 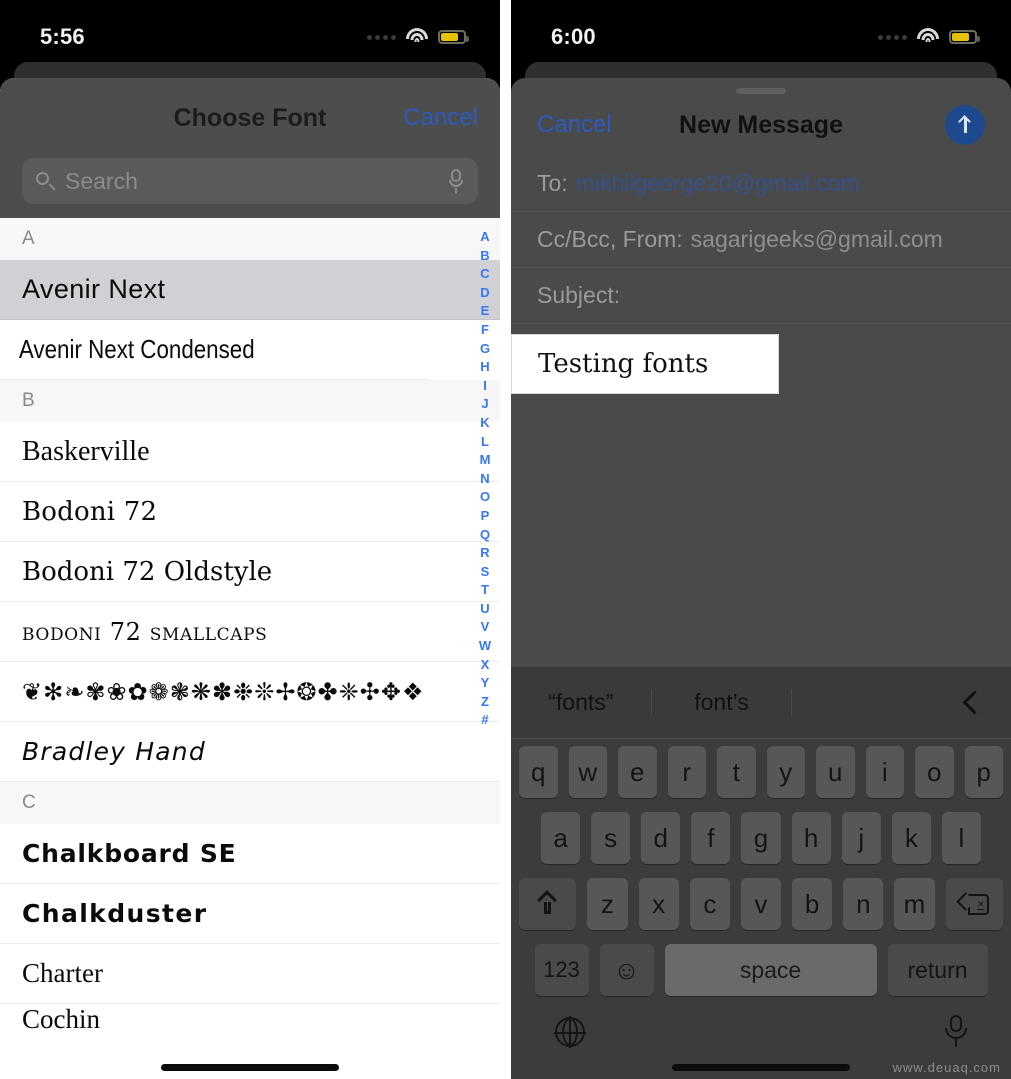 I want to click on to-value: mikhilgeorge20@gmail.com, so click(x=718, y=183).